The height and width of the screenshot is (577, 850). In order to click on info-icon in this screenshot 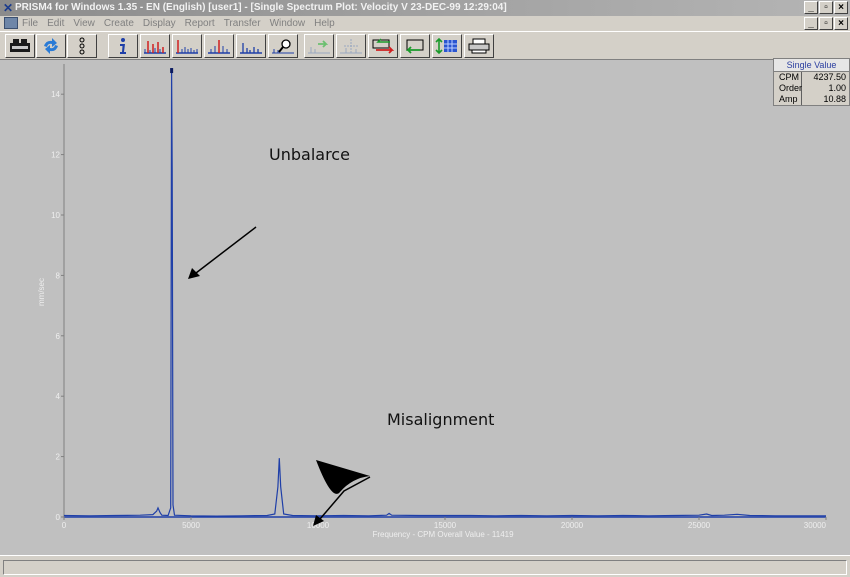, I will do `click(123, 46)`.